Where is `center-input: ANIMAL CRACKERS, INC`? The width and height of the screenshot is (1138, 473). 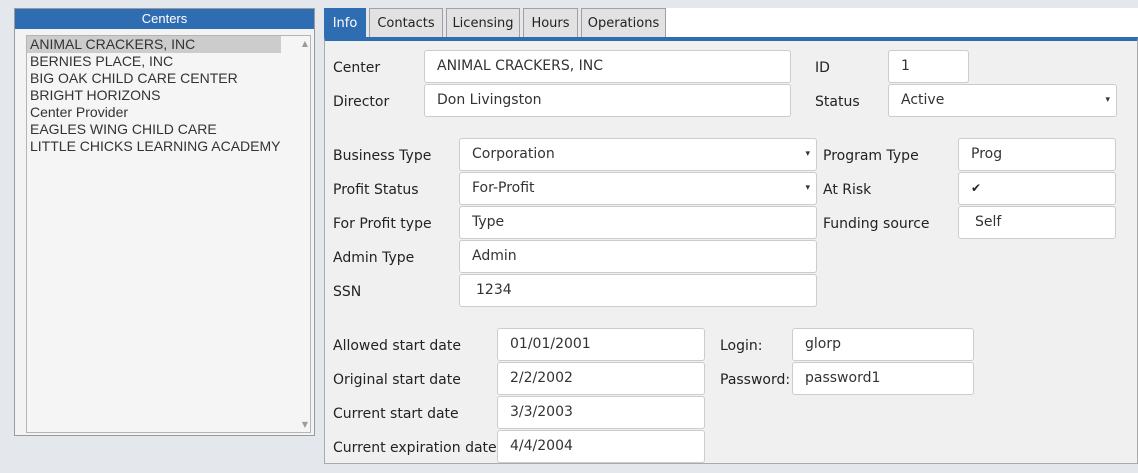 center-input: ANIMAL CRACKERS, INC is located at coordinates (607, 66).